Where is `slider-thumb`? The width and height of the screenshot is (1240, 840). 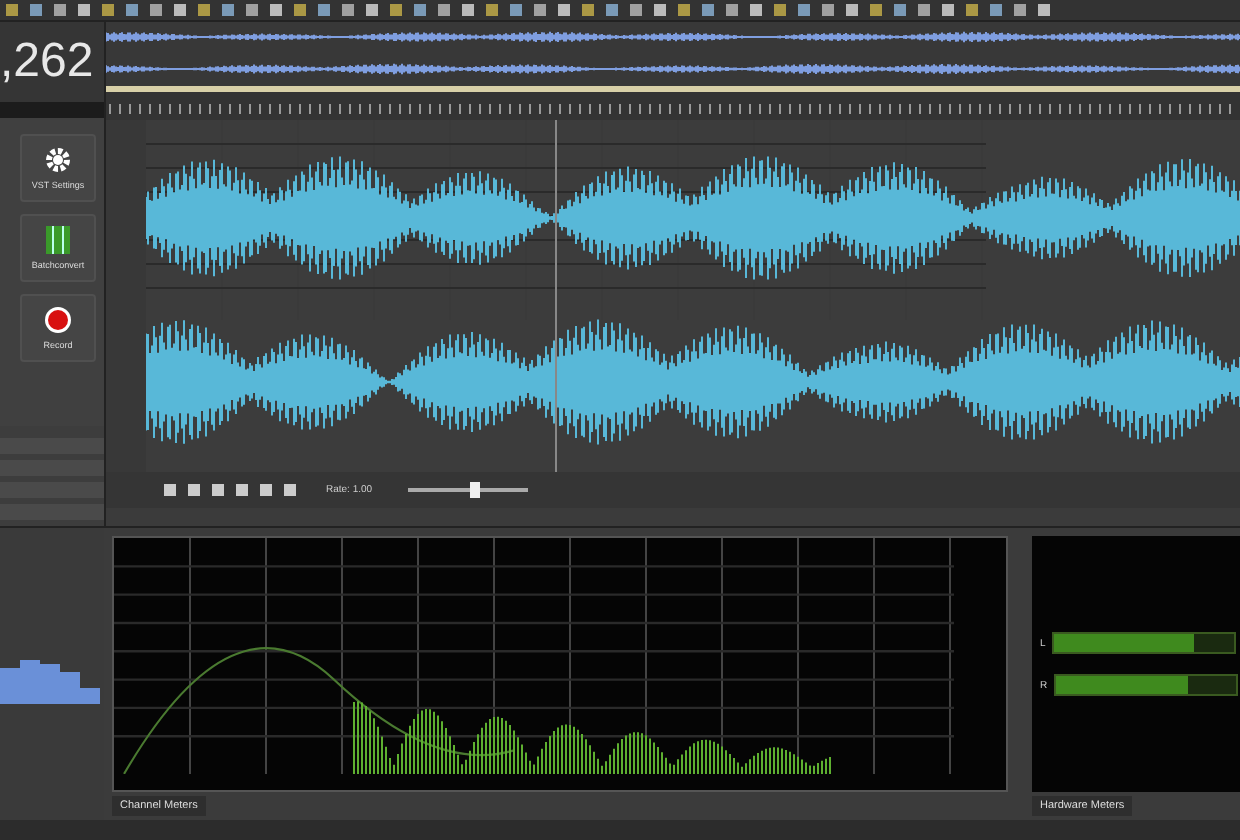 slider-thumb is located at coordinates (475, 490).